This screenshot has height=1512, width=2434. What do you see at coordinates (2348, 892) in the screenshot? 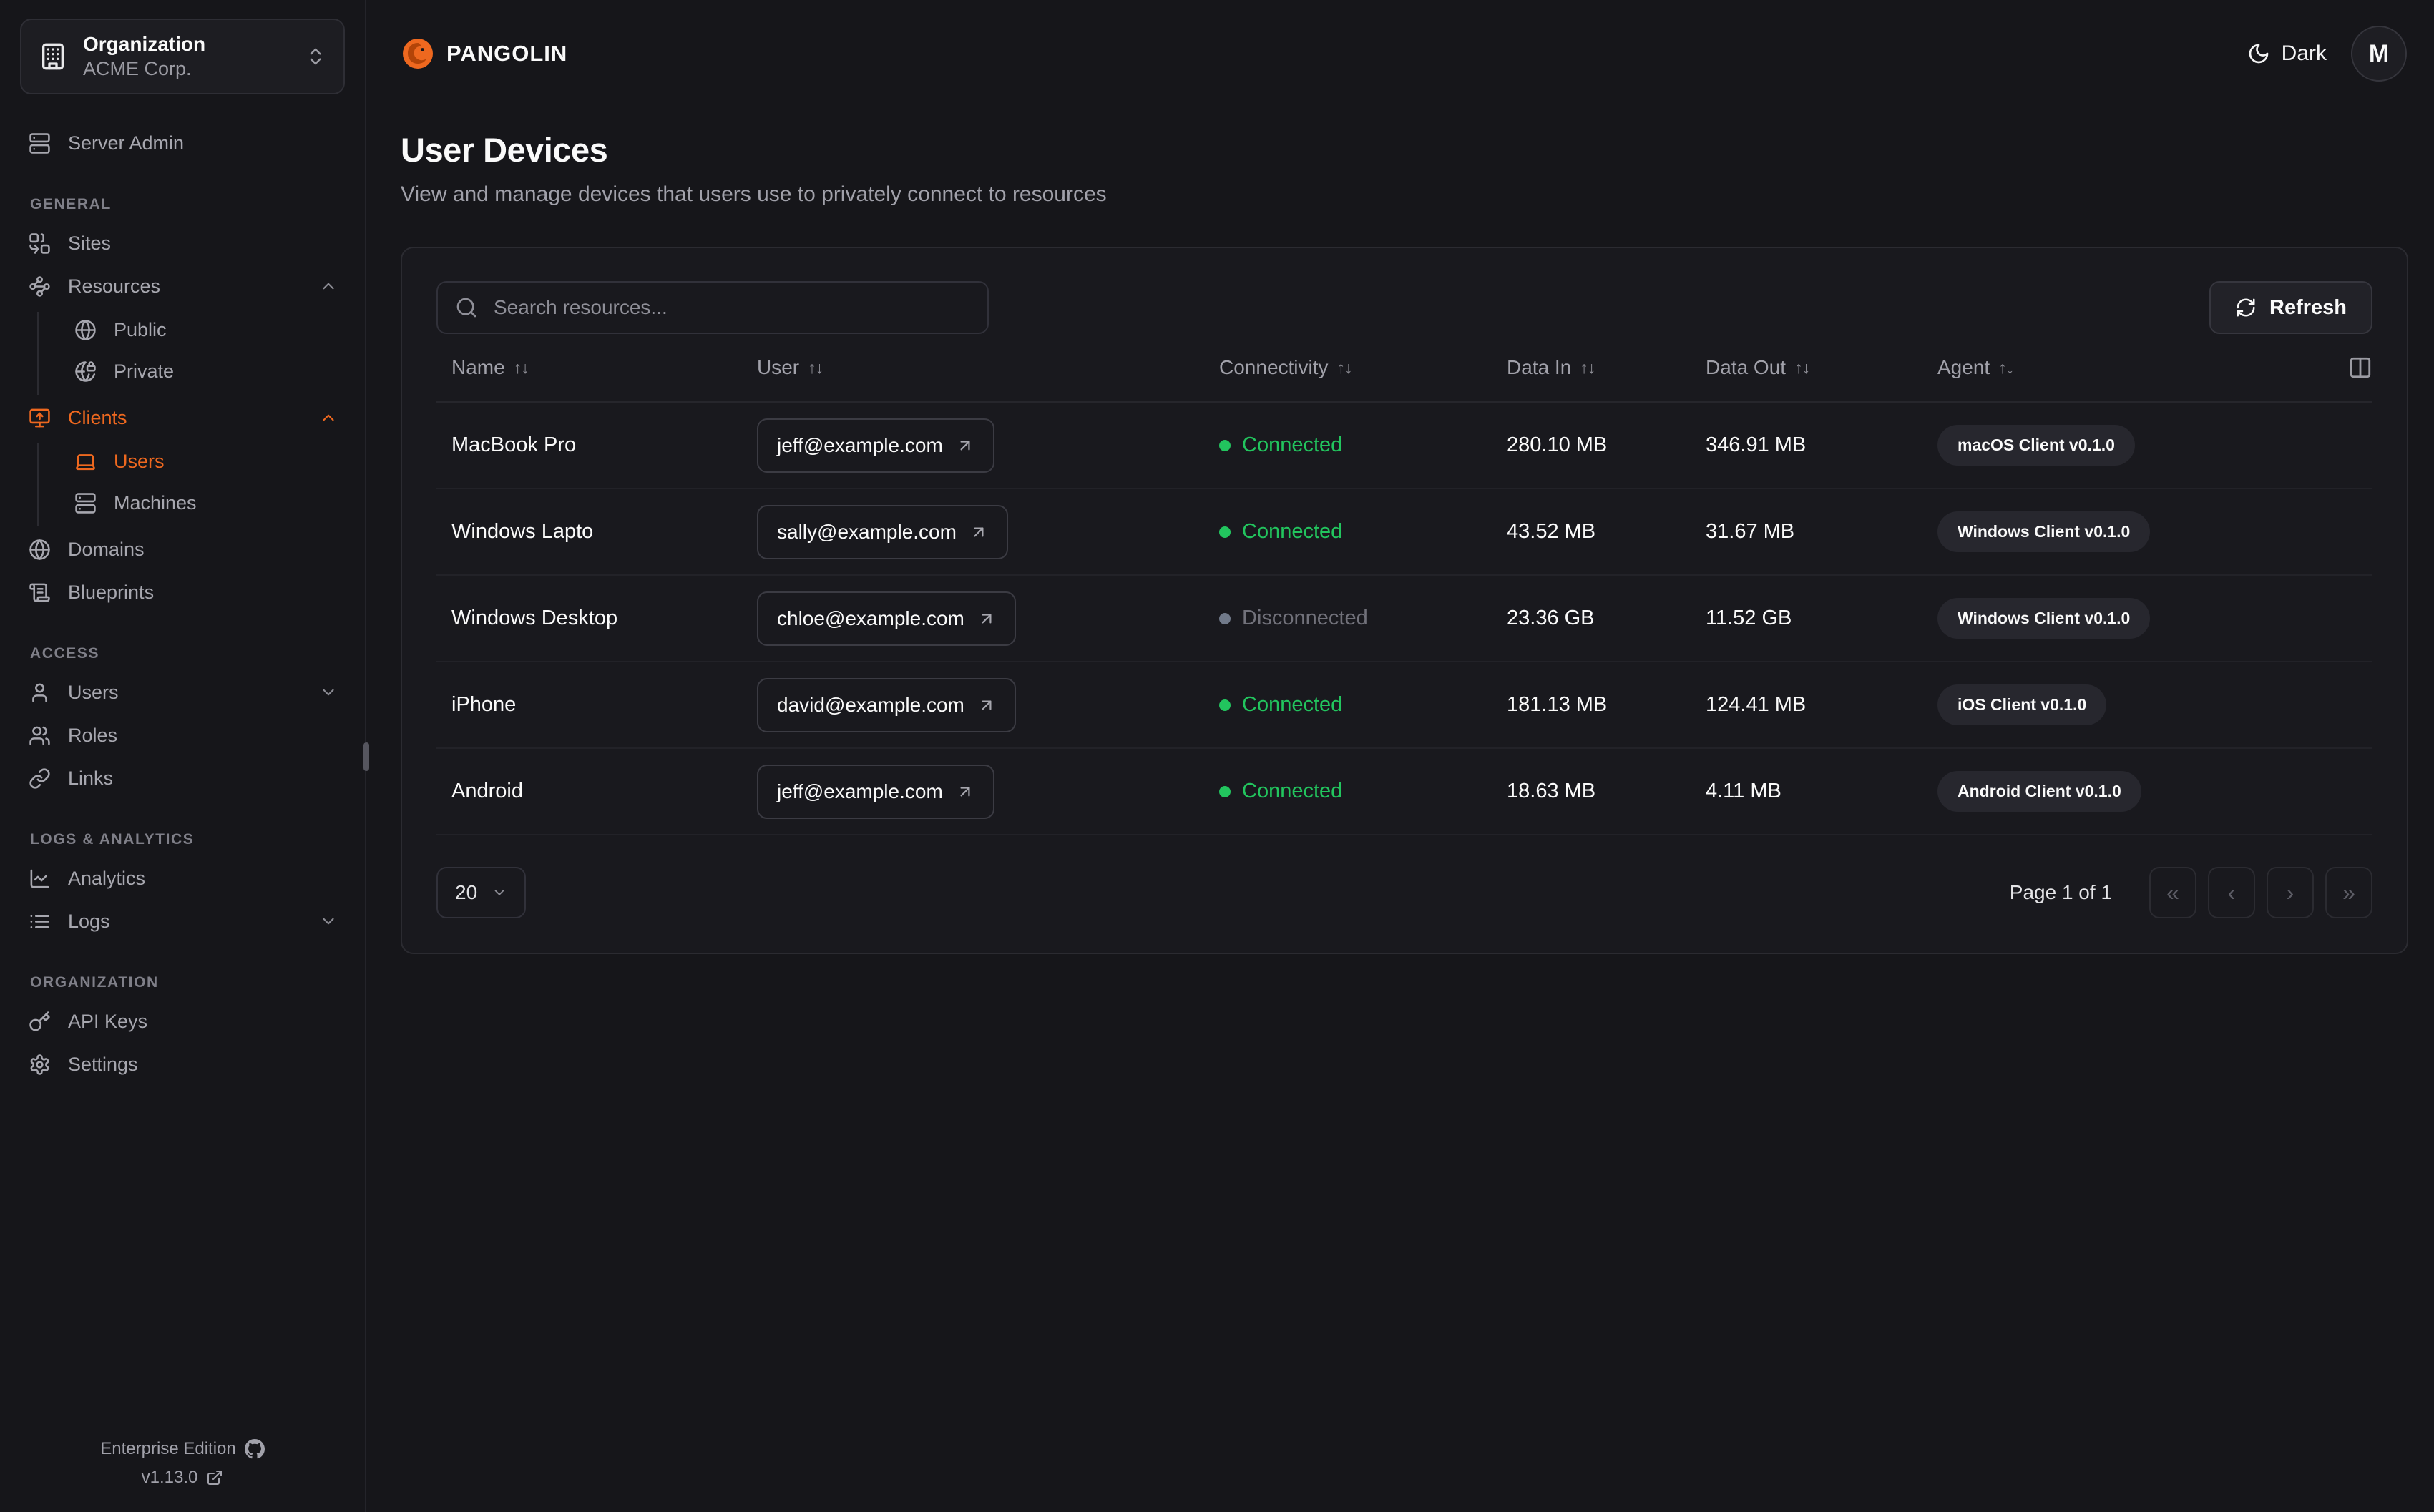
I see `last-page-button: »` at bounding box center [2348, 892].